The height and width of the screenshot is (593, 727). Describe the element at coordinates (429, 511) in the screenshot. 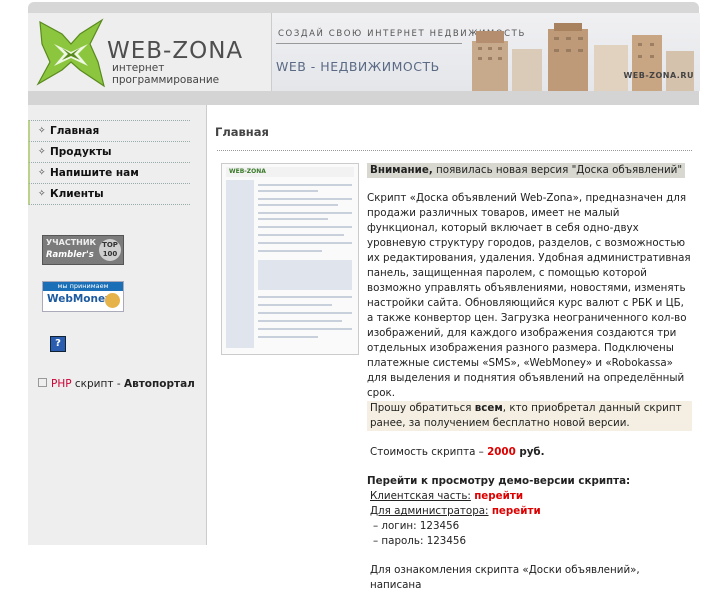

I see `admin-label: Для администратора:` at that location.